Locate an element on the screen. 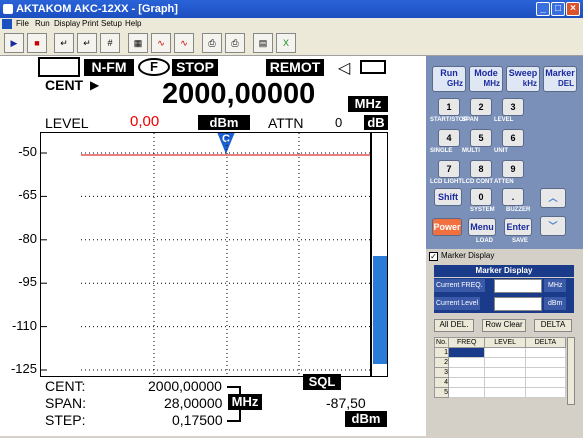  marker-checkbox: ✓ is located at coordinates (433, 256).